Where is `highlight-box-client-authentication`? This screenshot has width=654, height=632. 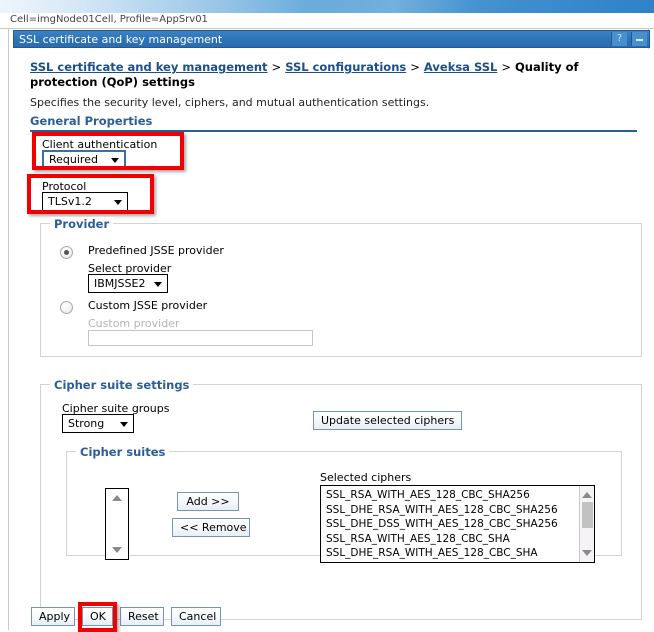 highlight-box-client-authentication is located at coordinates (108, 151).